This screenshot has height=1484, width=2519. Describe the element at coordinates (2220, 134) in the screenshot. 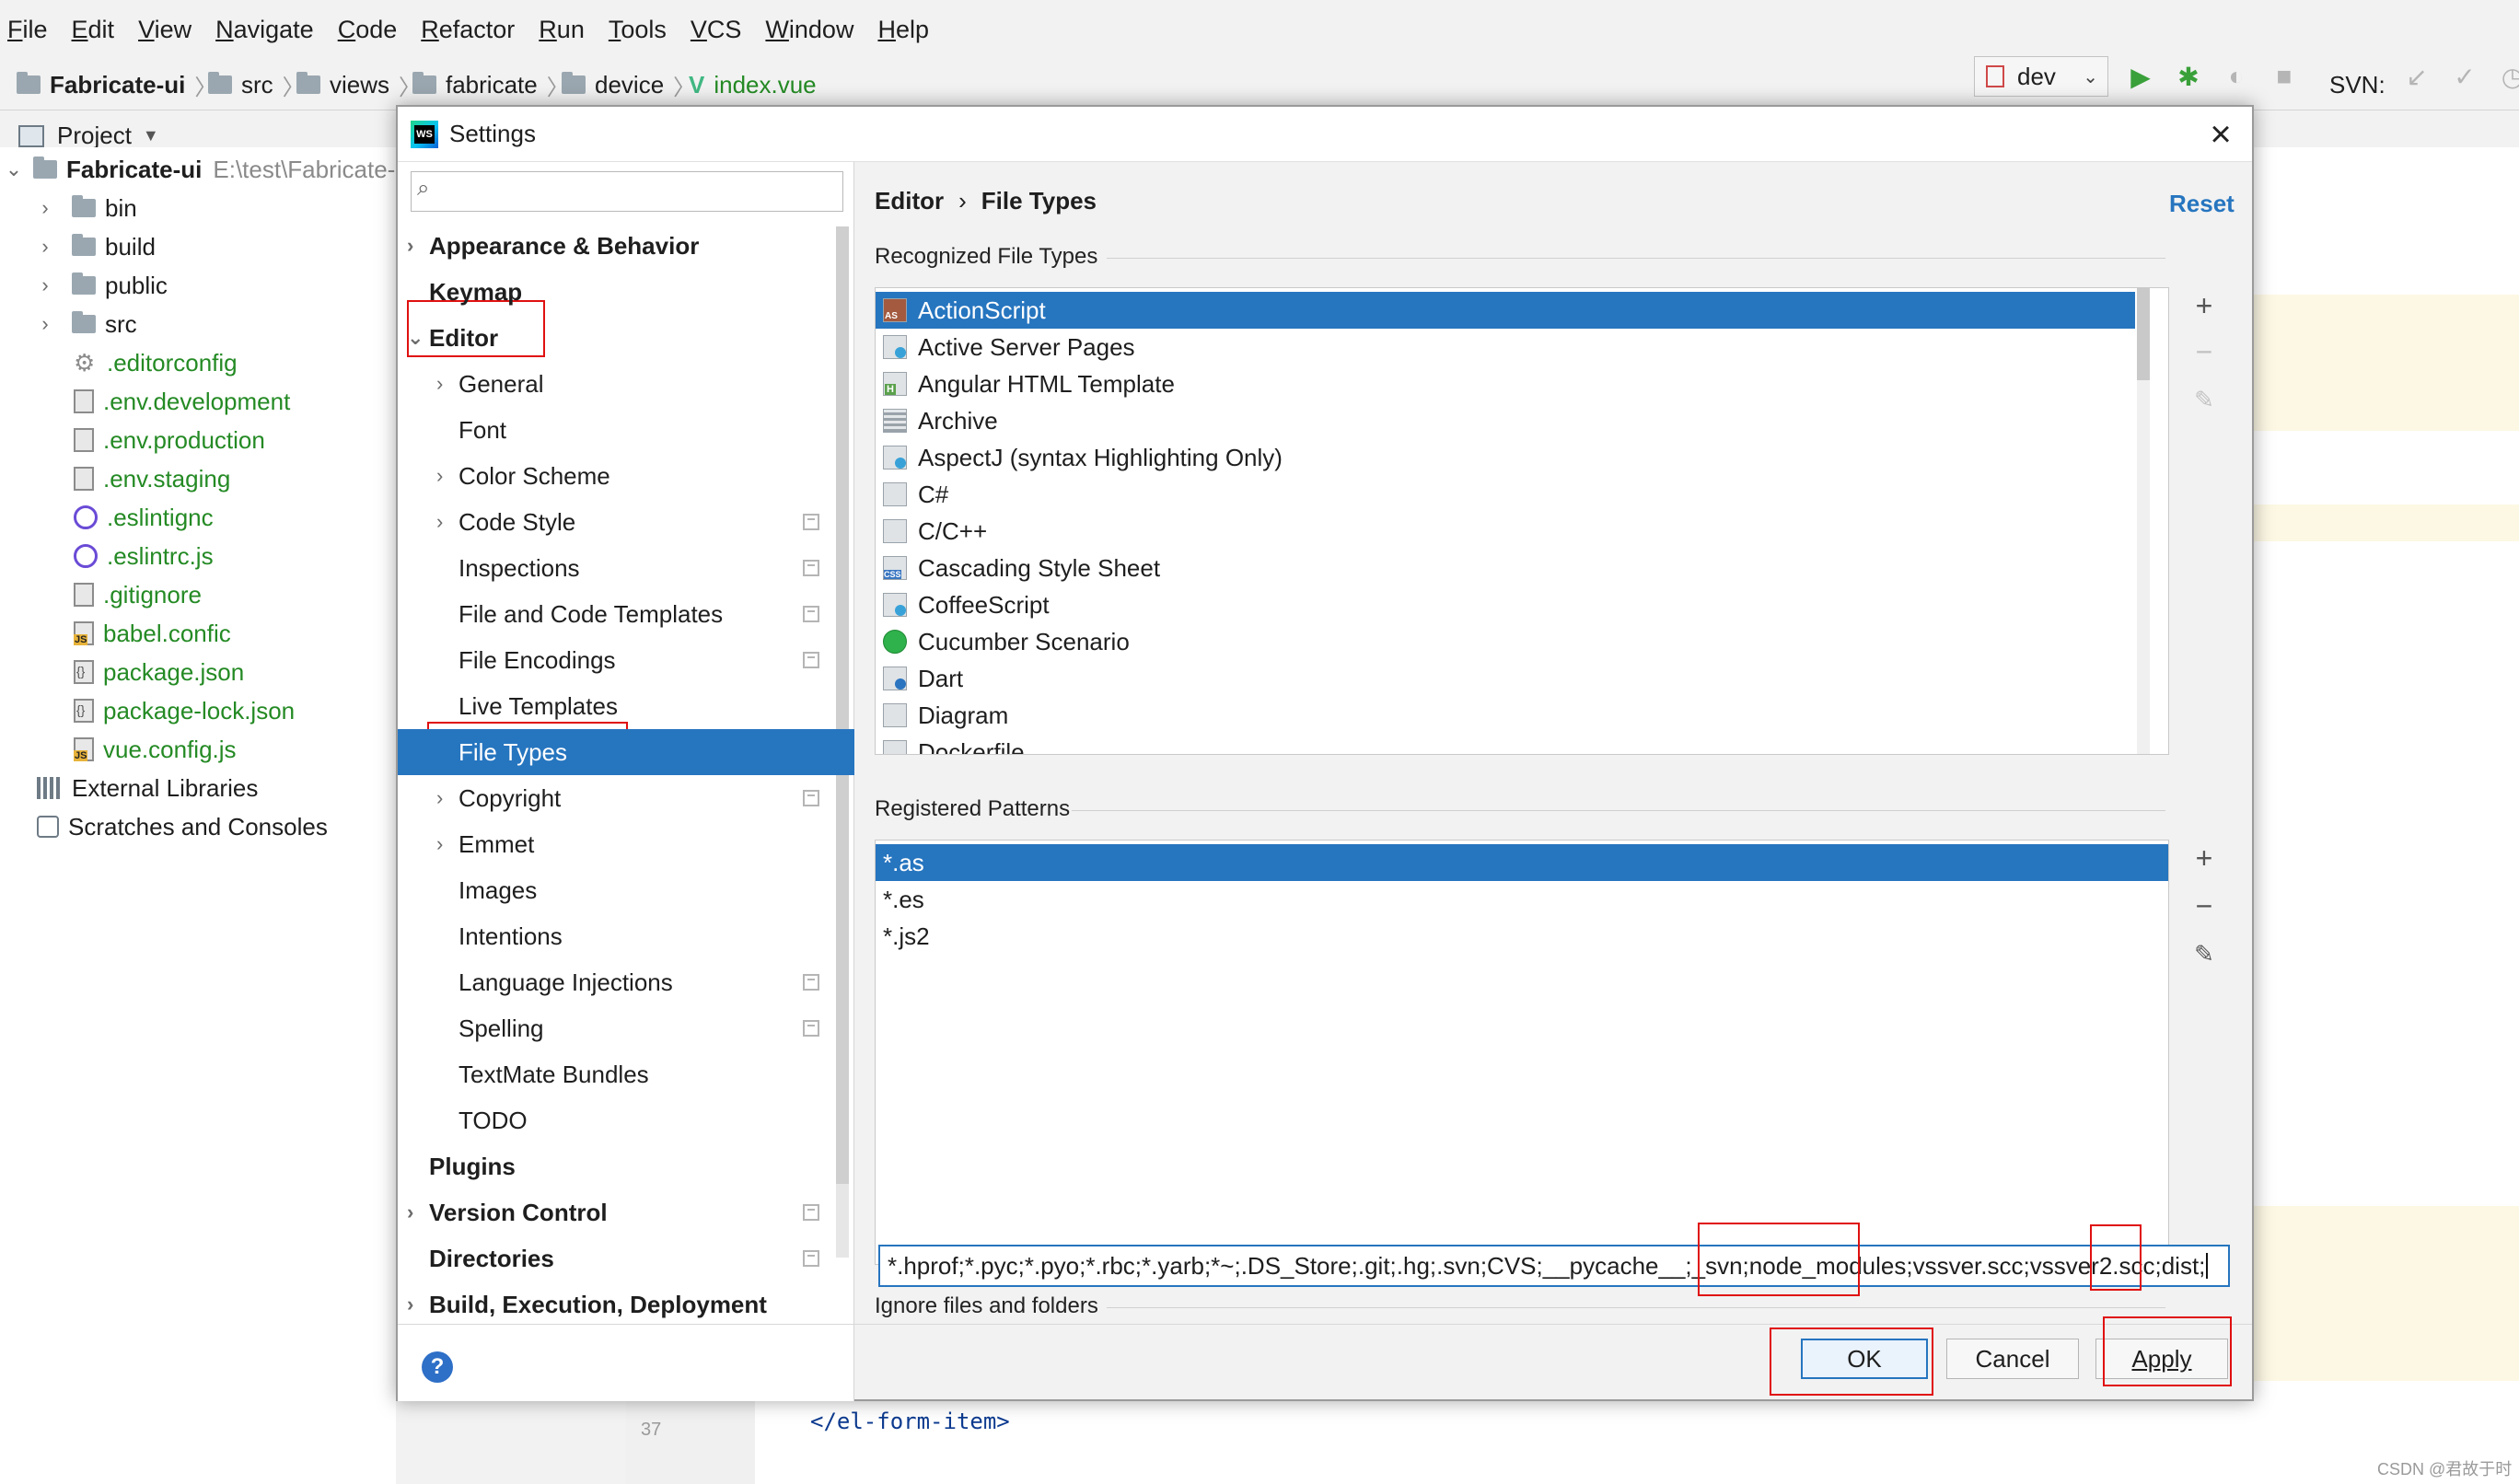

I see `close-icon: ×` at that location.